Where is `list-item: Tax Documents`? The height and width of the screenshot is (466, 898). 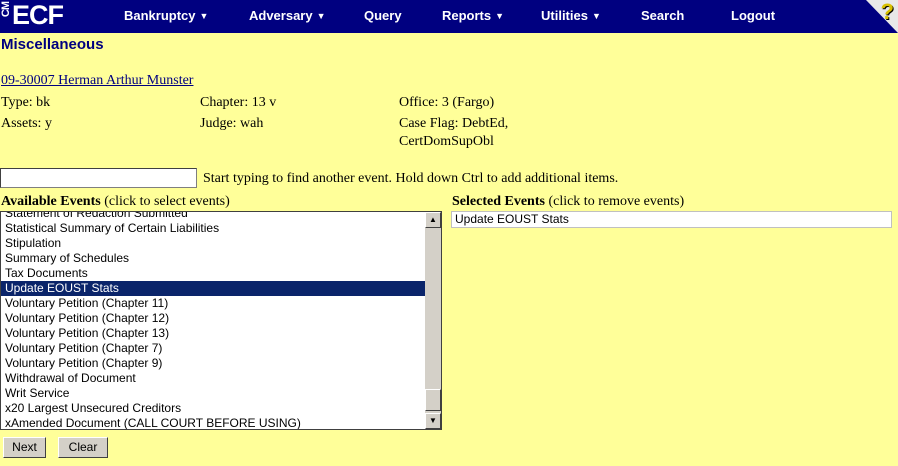 list-item: Tax Documents is located at coordinates (213, 273).